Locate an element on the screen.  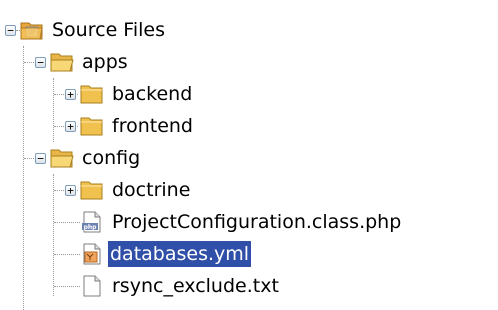
tree-item-label: backend is located at coordinates (152, 94).